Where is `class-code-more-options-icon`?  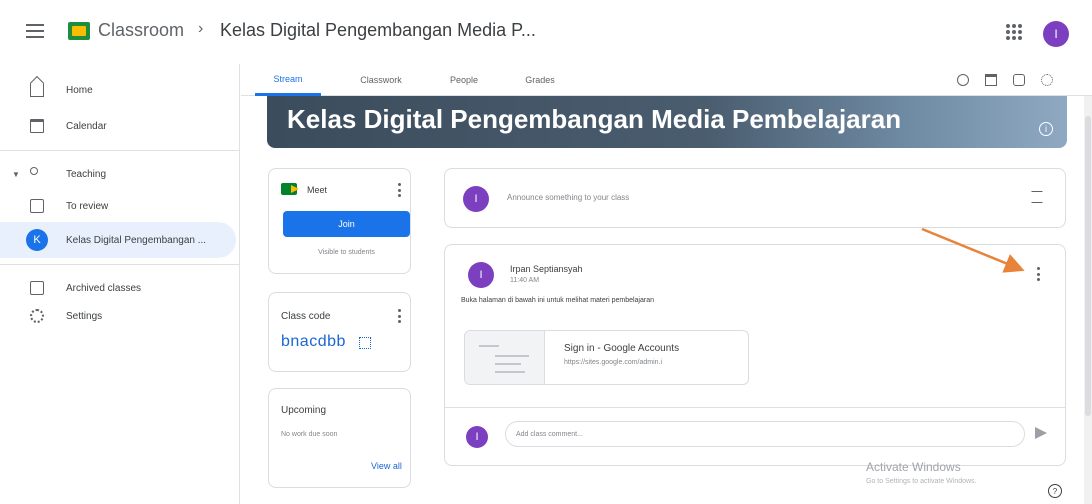 class-code-more-options-icon is located at coordinates (399, 316).